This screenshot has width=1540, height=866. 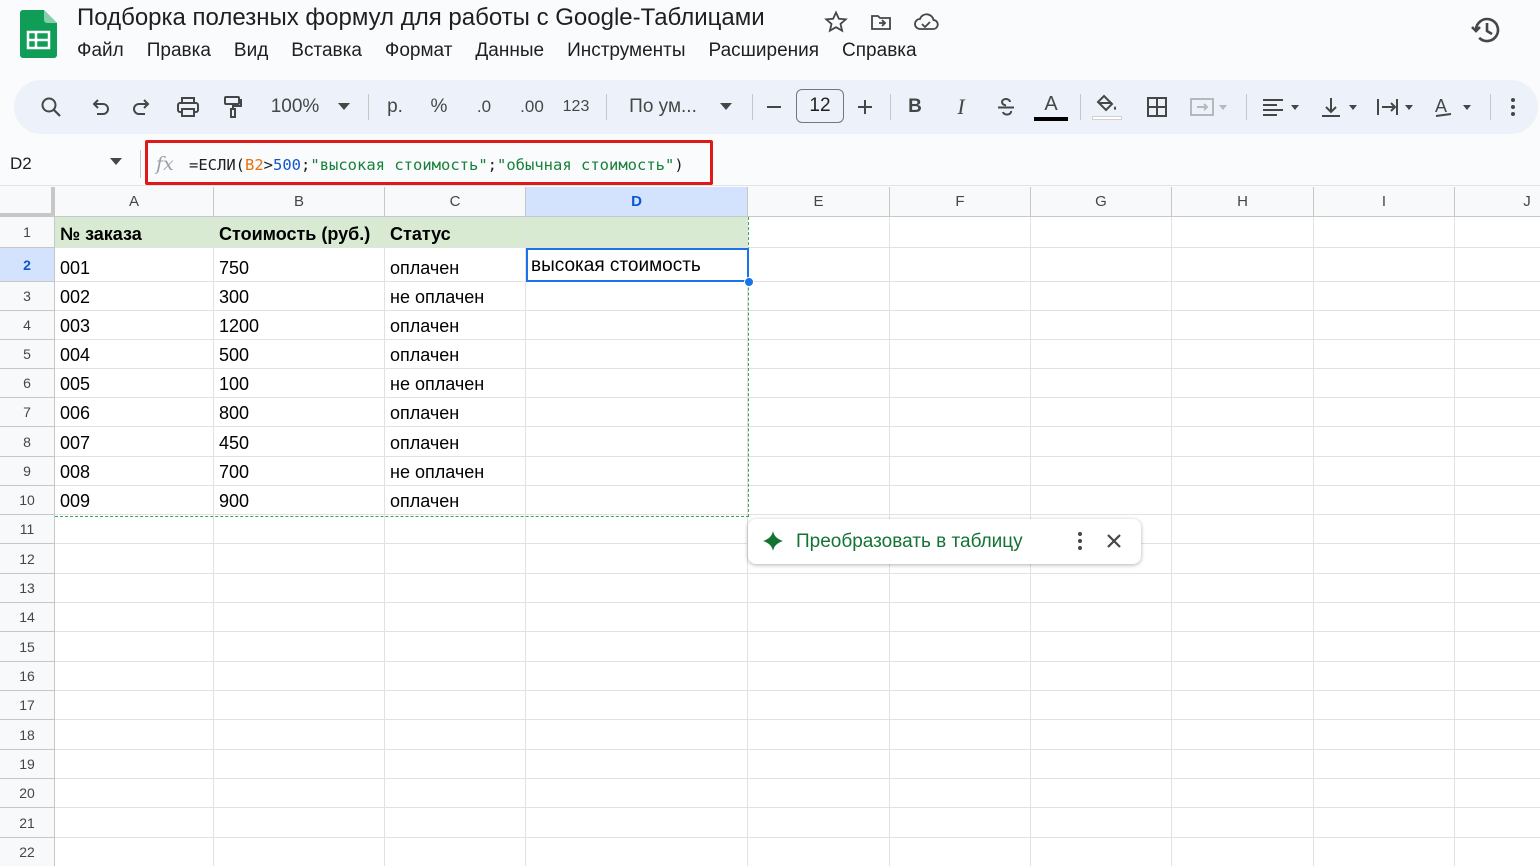 I want to click on cell-d10, so click(x=637, y=500).